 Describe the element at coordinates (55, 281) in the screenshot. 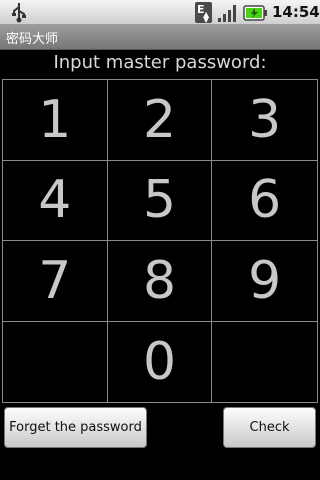

I see `key-7: 7` at that location.